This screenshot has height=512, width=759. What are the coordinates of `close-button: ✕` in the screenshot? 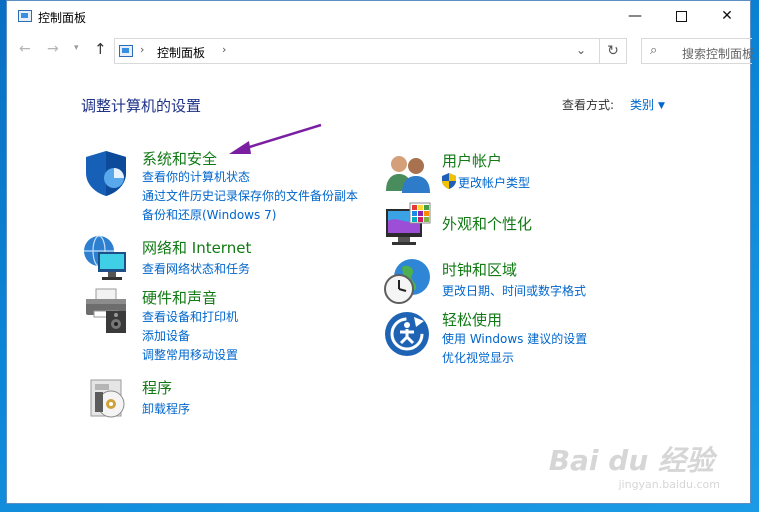 It's located at (727, 17).